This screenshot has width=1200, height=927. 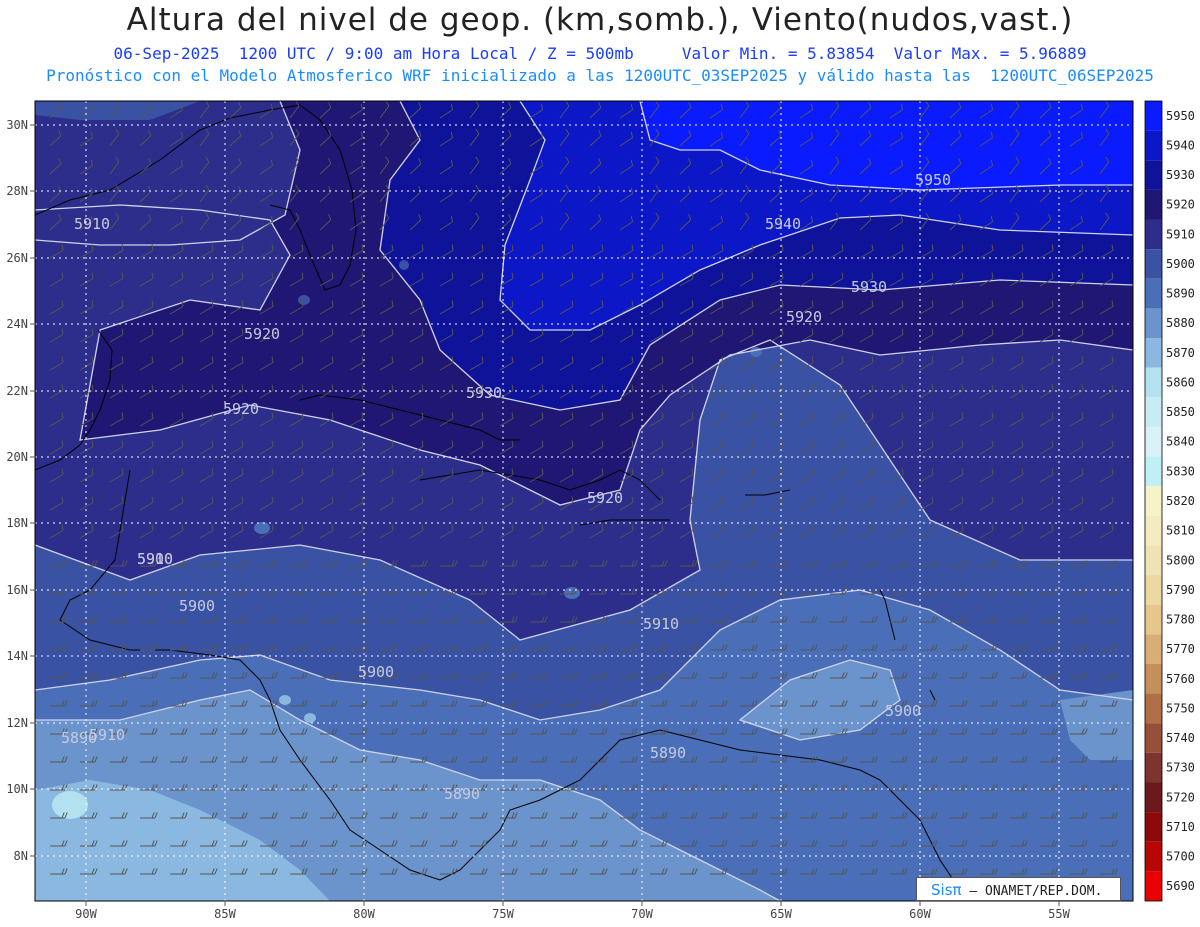 I want to click on colorbar-level-label: 5690, so click(x=1180, y=886).